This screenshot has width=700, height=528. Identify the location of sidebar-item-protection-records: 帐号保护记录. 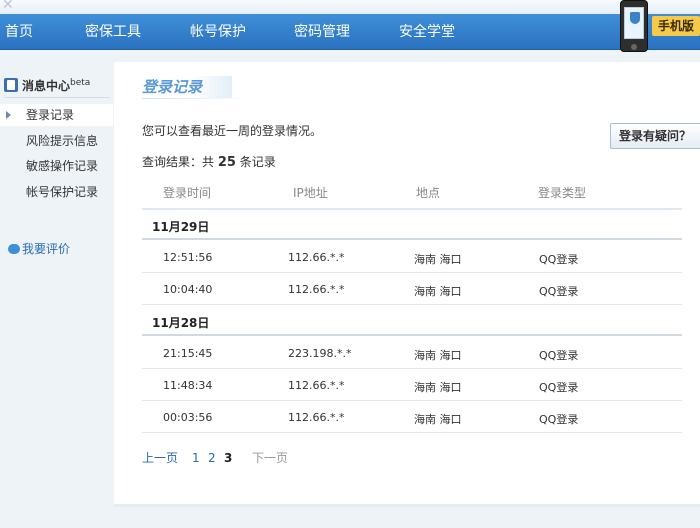
(56, 192).